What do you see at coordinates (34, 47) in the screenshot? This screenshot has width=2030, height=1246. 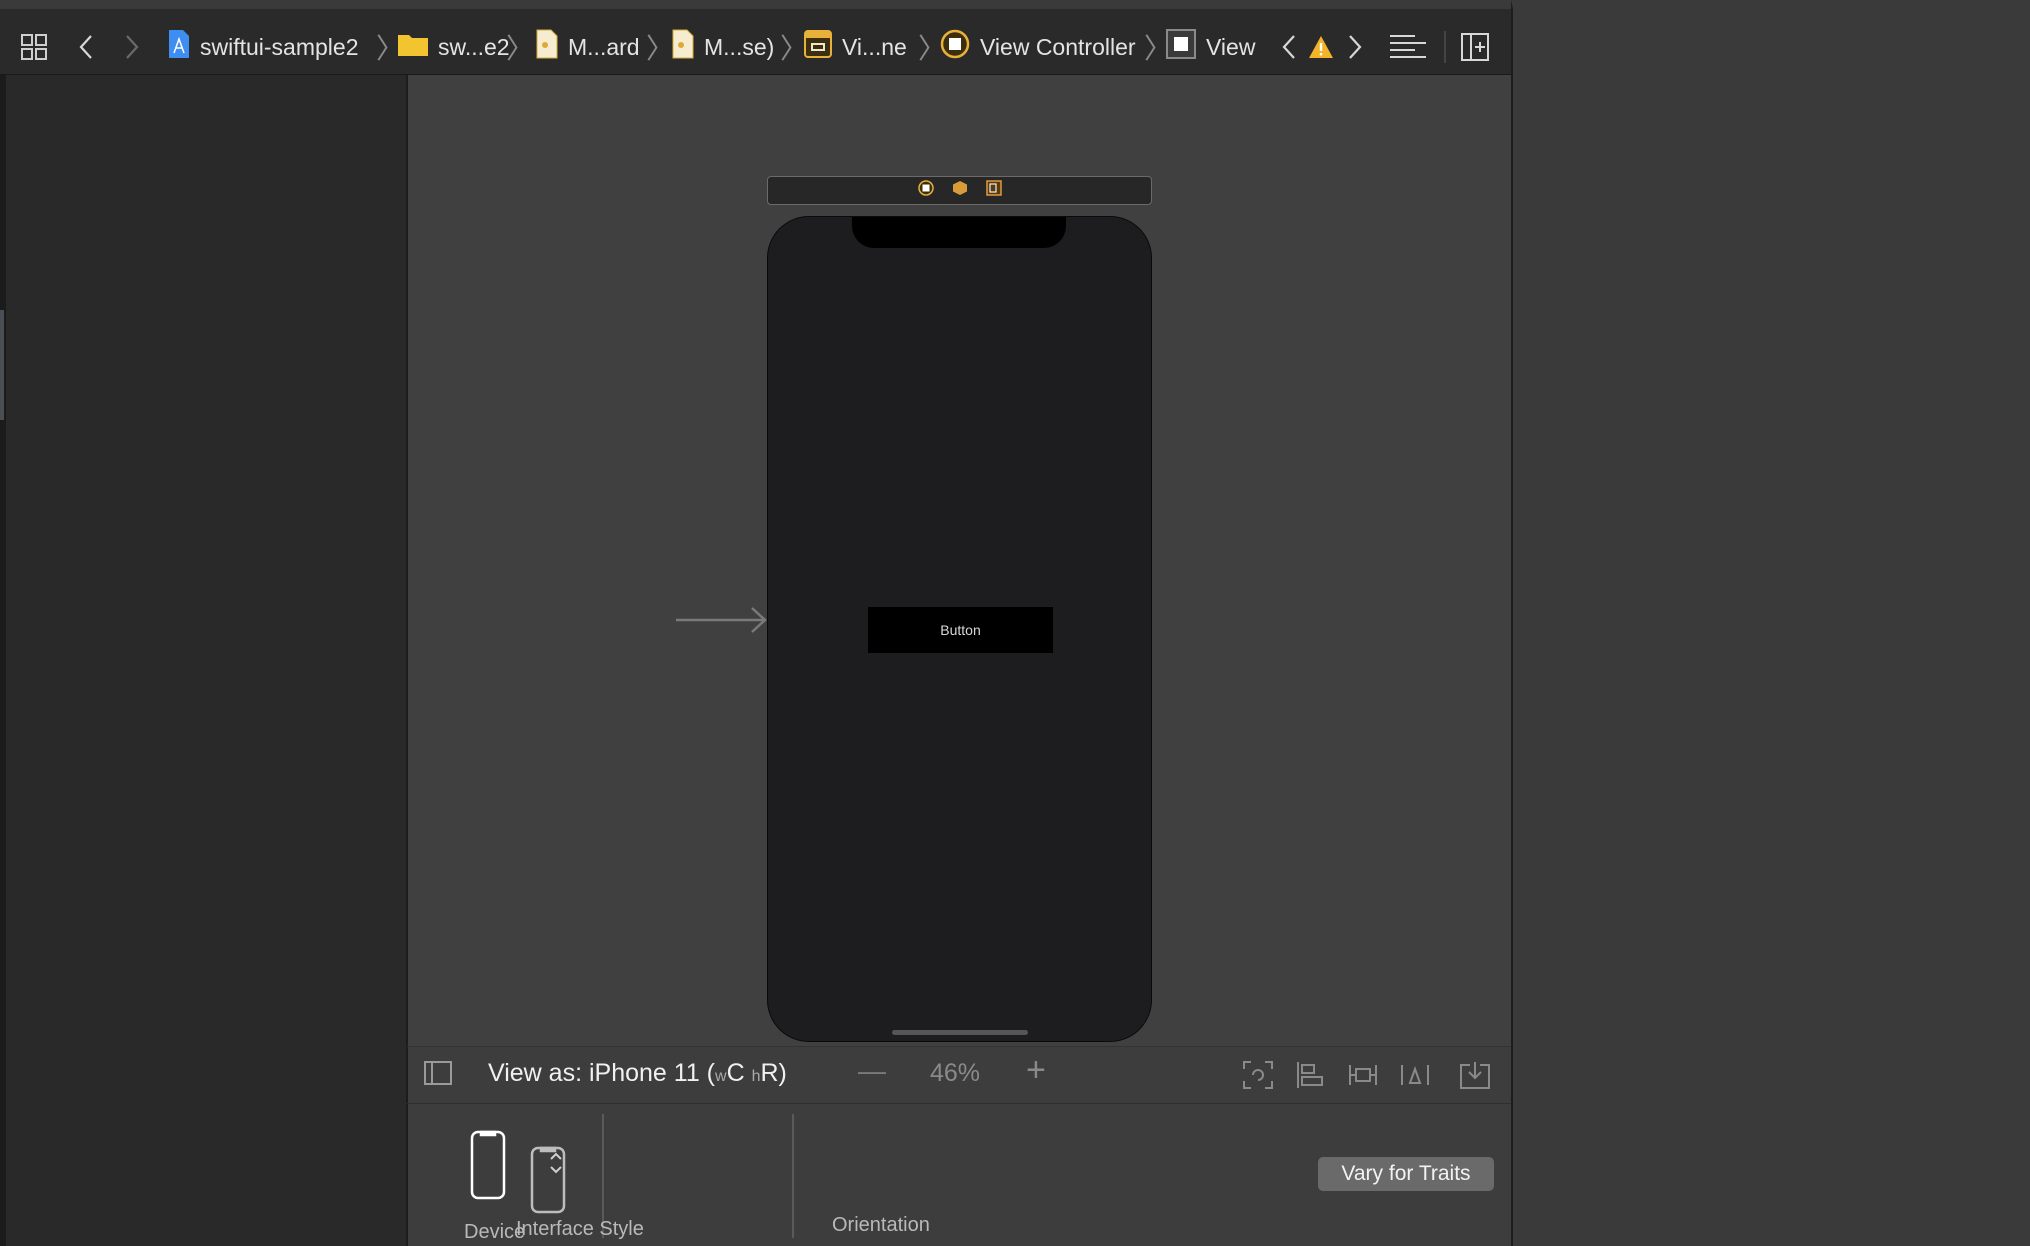 I see `related-items-icon` at bounding box center [34, 47].